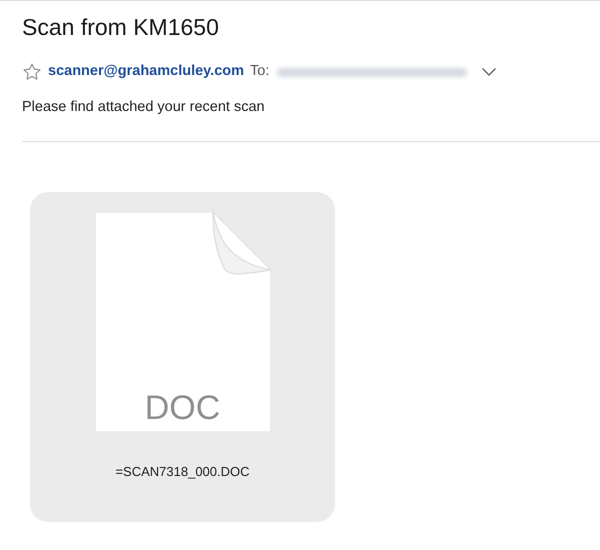 Image resolution: width=600 pixels, height=550 pixels. I want to click on file-type-label: DOC, so click(182, 408).